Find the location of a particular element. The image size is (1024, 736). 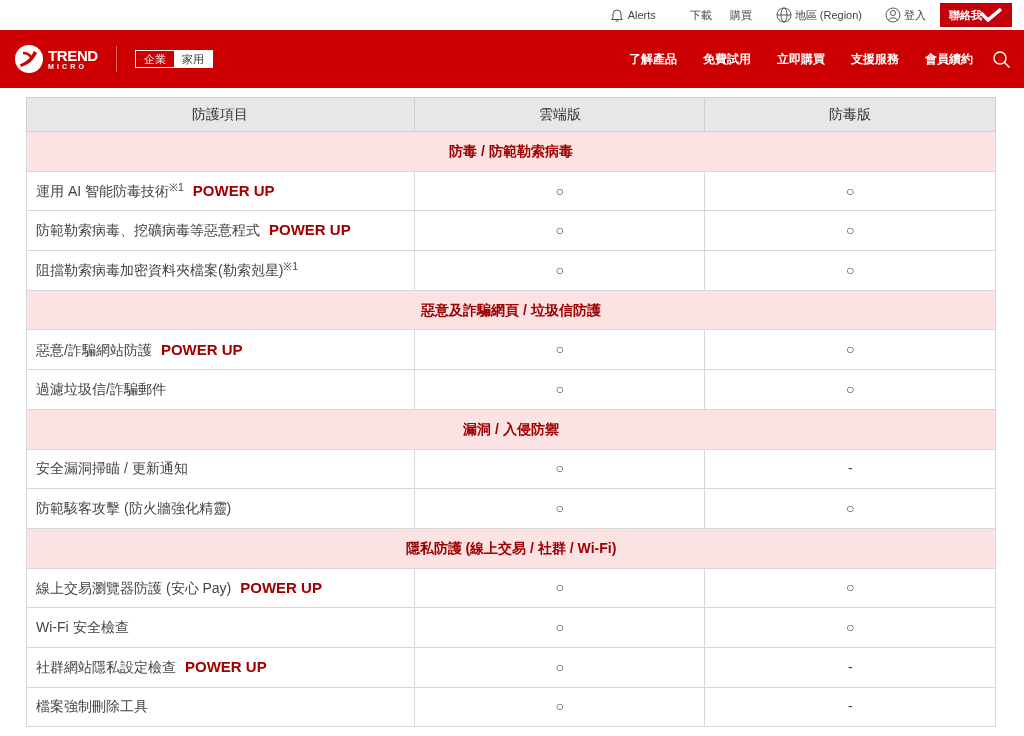

feature-label: 阻擋勒索病毒加密資料夾檔案(勒索剋星)$^{※1}$ is located at coordinates (167, 269).